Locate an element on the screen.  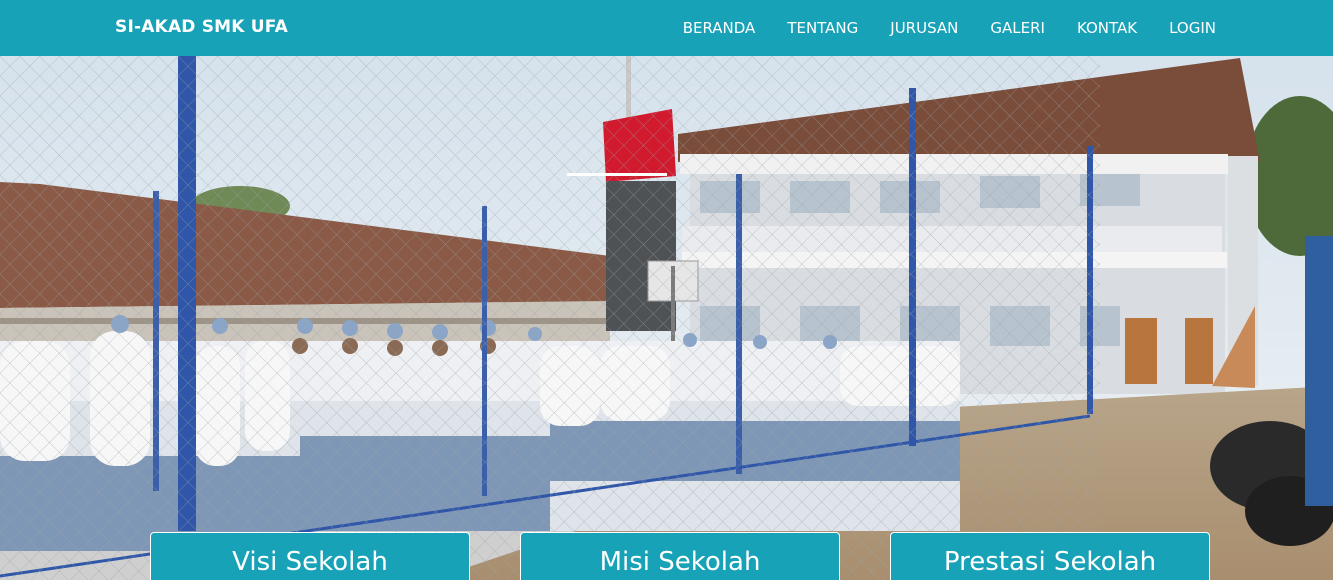
nav-link-kontak: KONTAK is located at coordinates (1107, 28).